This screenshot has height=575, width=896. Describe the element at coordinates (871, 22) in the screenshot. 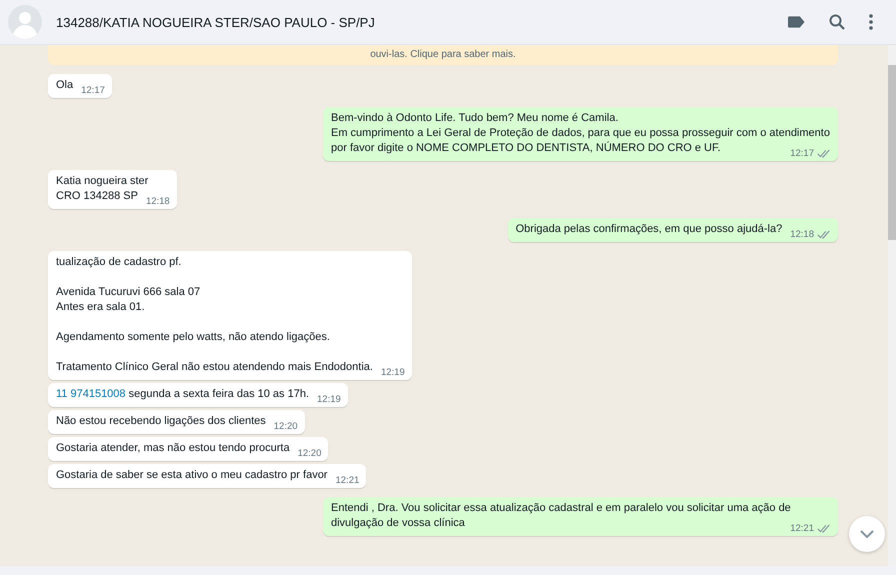

I see `menu-icon` at that location.